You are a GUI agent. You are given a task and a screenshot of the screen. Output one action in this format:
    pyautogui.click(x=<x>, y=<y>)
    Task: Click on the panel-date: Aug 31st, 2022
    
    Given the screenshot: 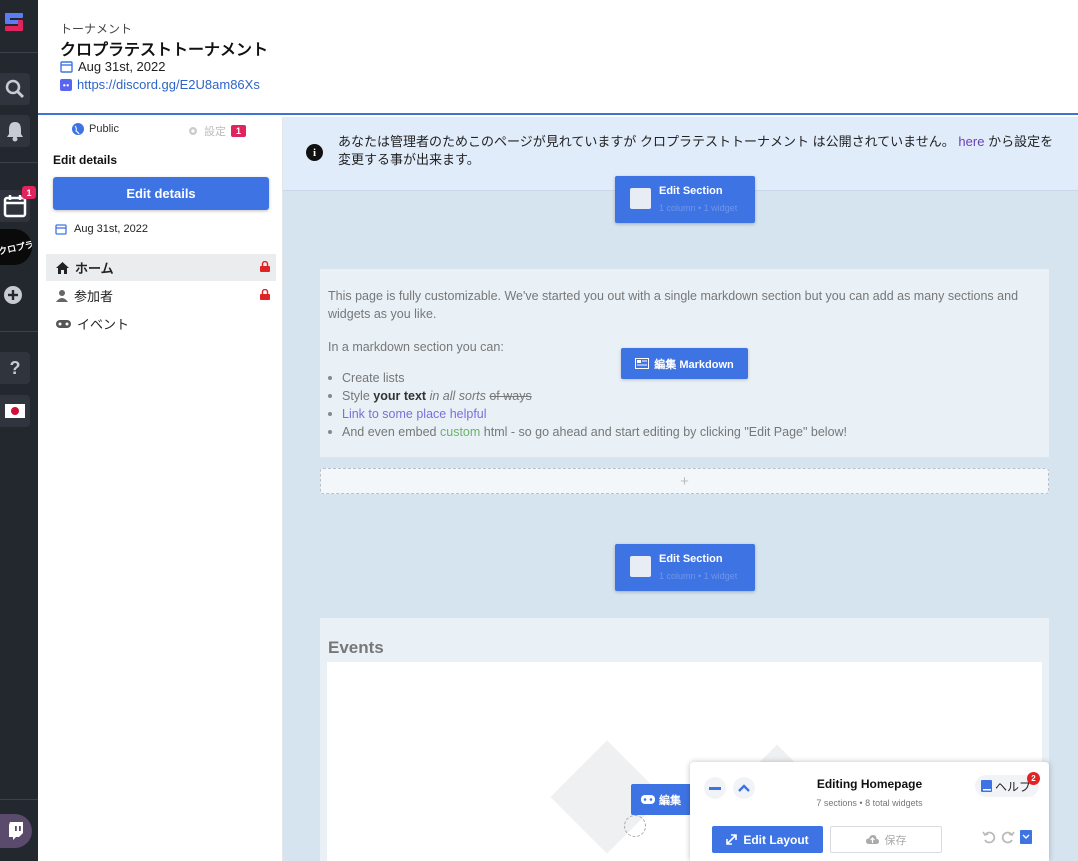 What is the action you would take?
    pyautogui.click(x=101, y=229)
    